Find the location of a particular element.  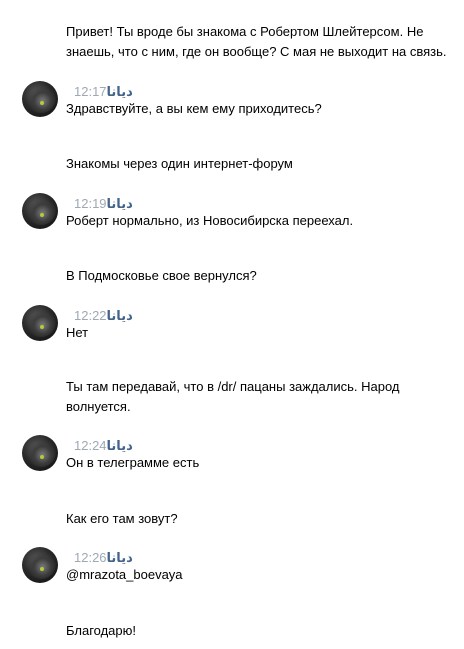

timestamp: 12:26 is located at coordinates (90, 557).